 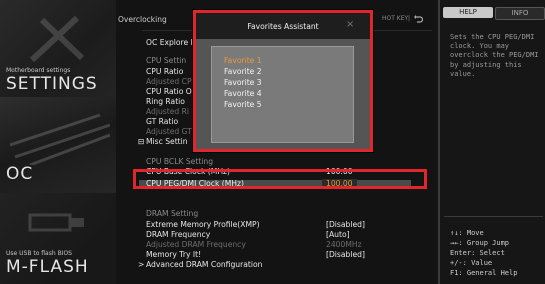 What do you see at coordinates (243, 93) in the screenshot?
I see `favorite-item: Favorite 4` at bounding box center [243, 93].